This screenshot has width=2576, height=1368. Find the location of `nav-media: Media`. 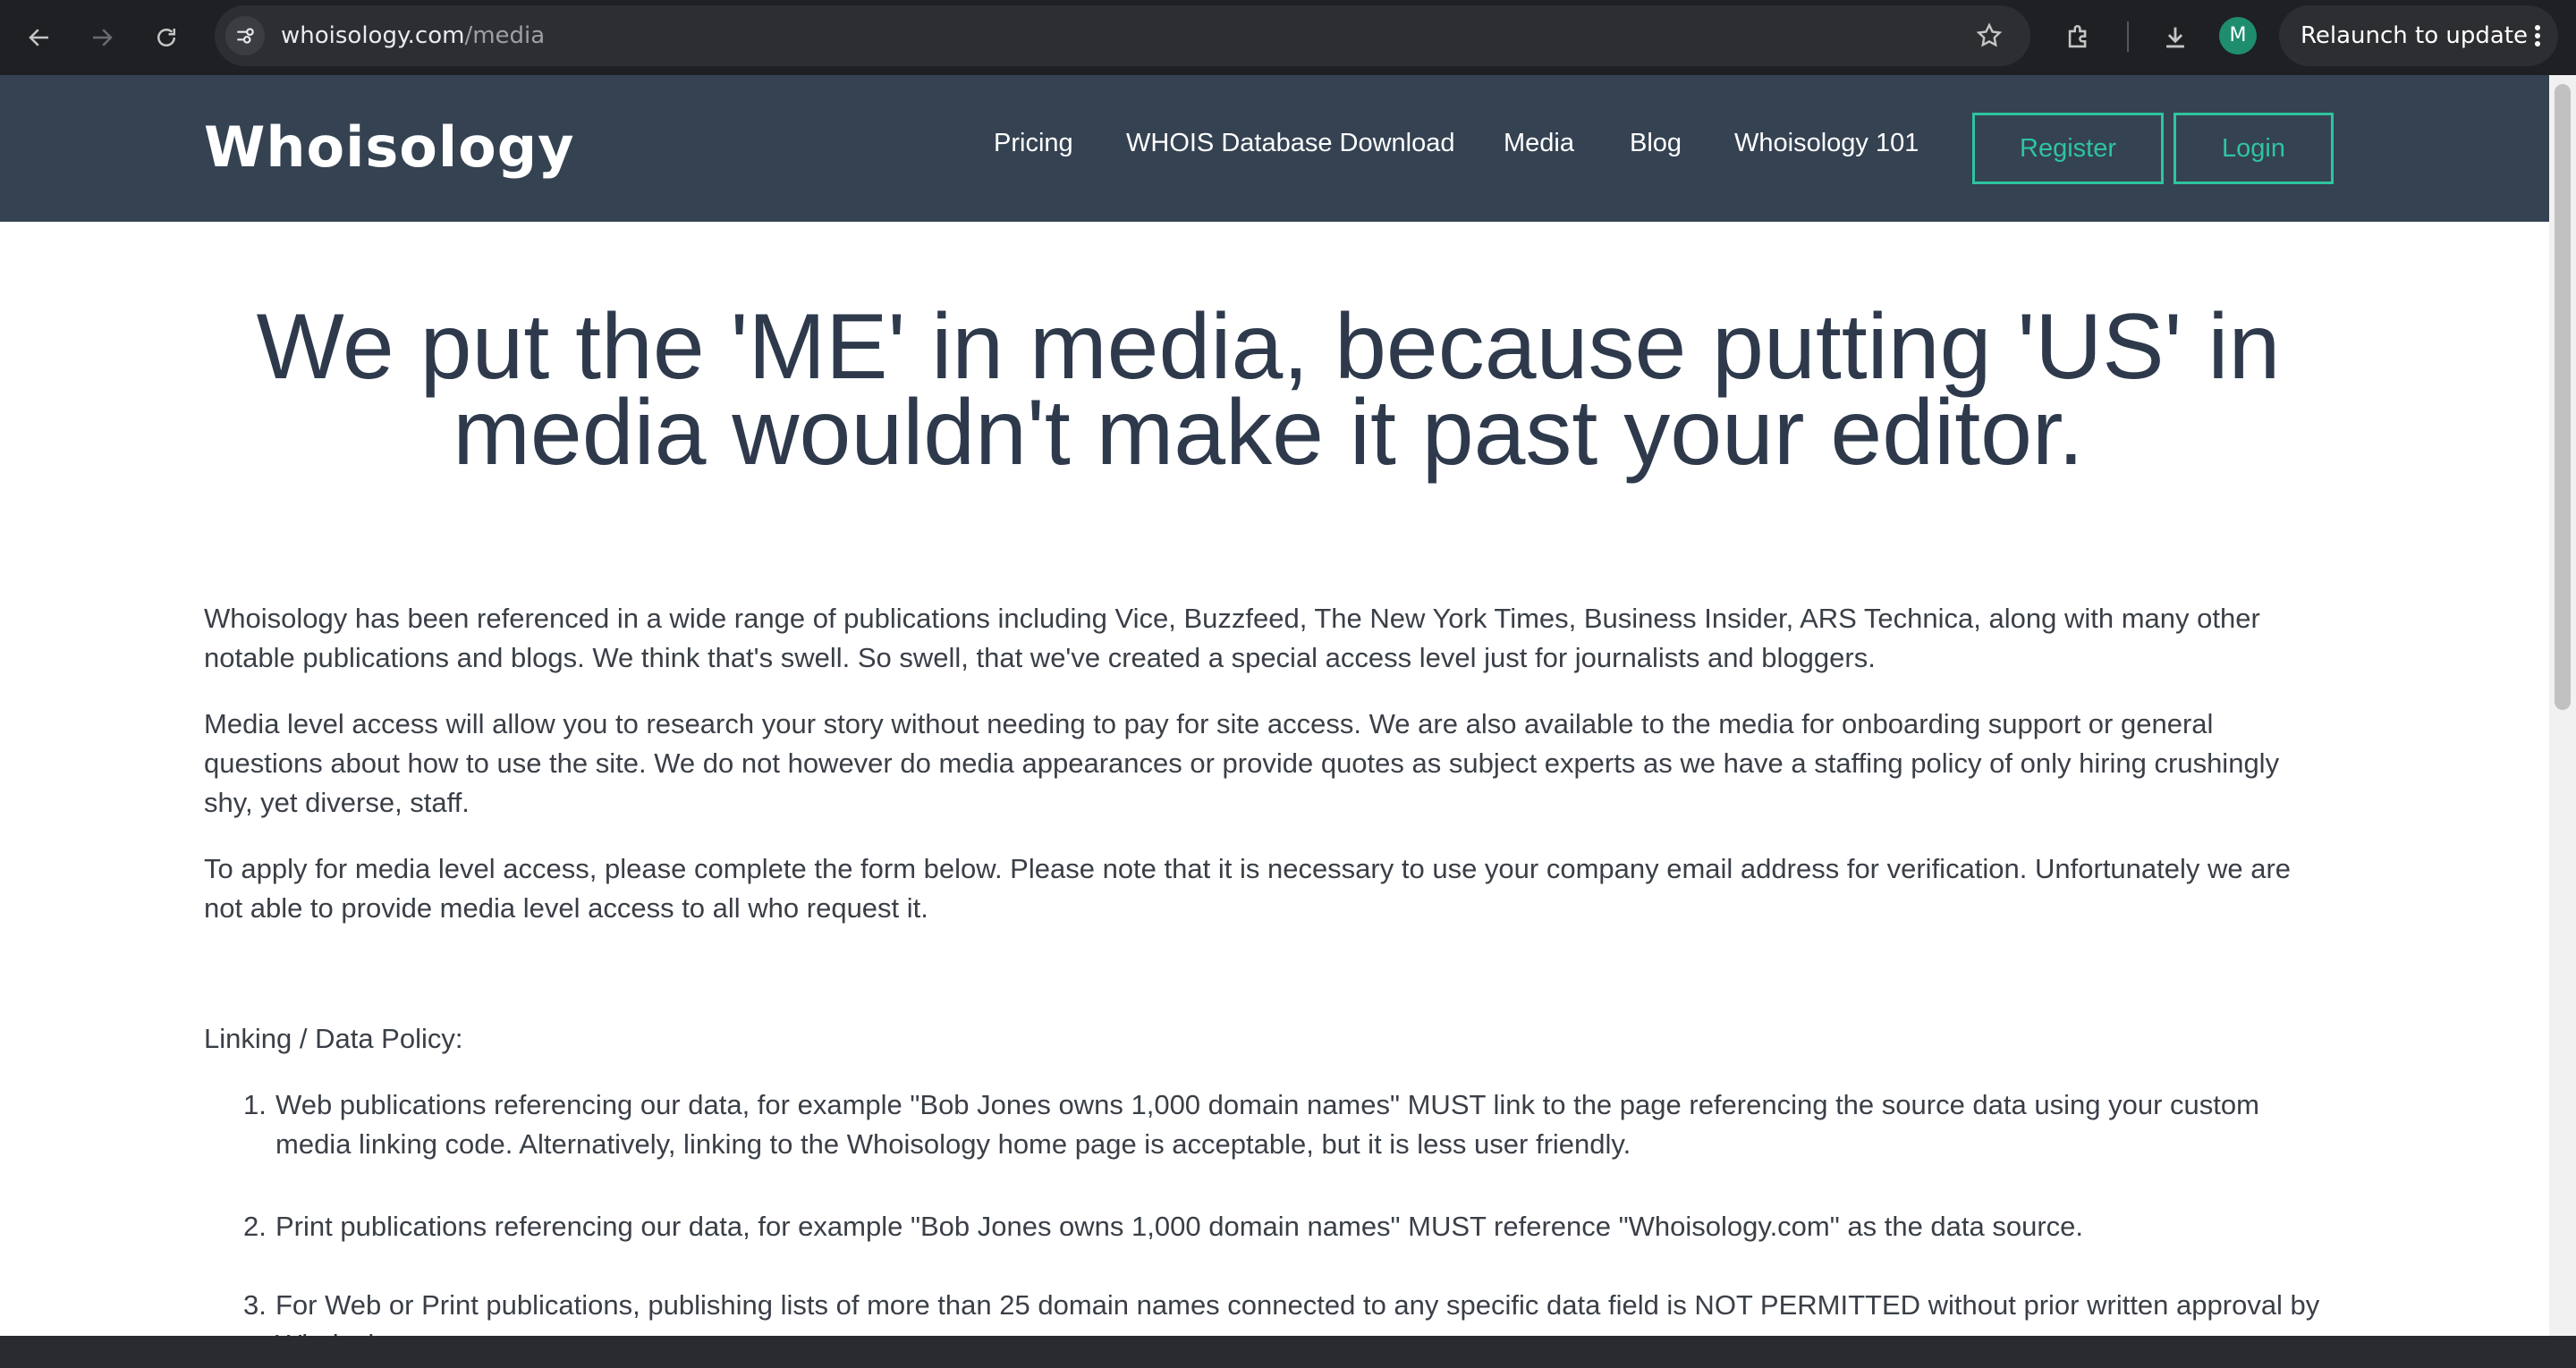

nav-media: Media is located at coordinates (1539, 144).